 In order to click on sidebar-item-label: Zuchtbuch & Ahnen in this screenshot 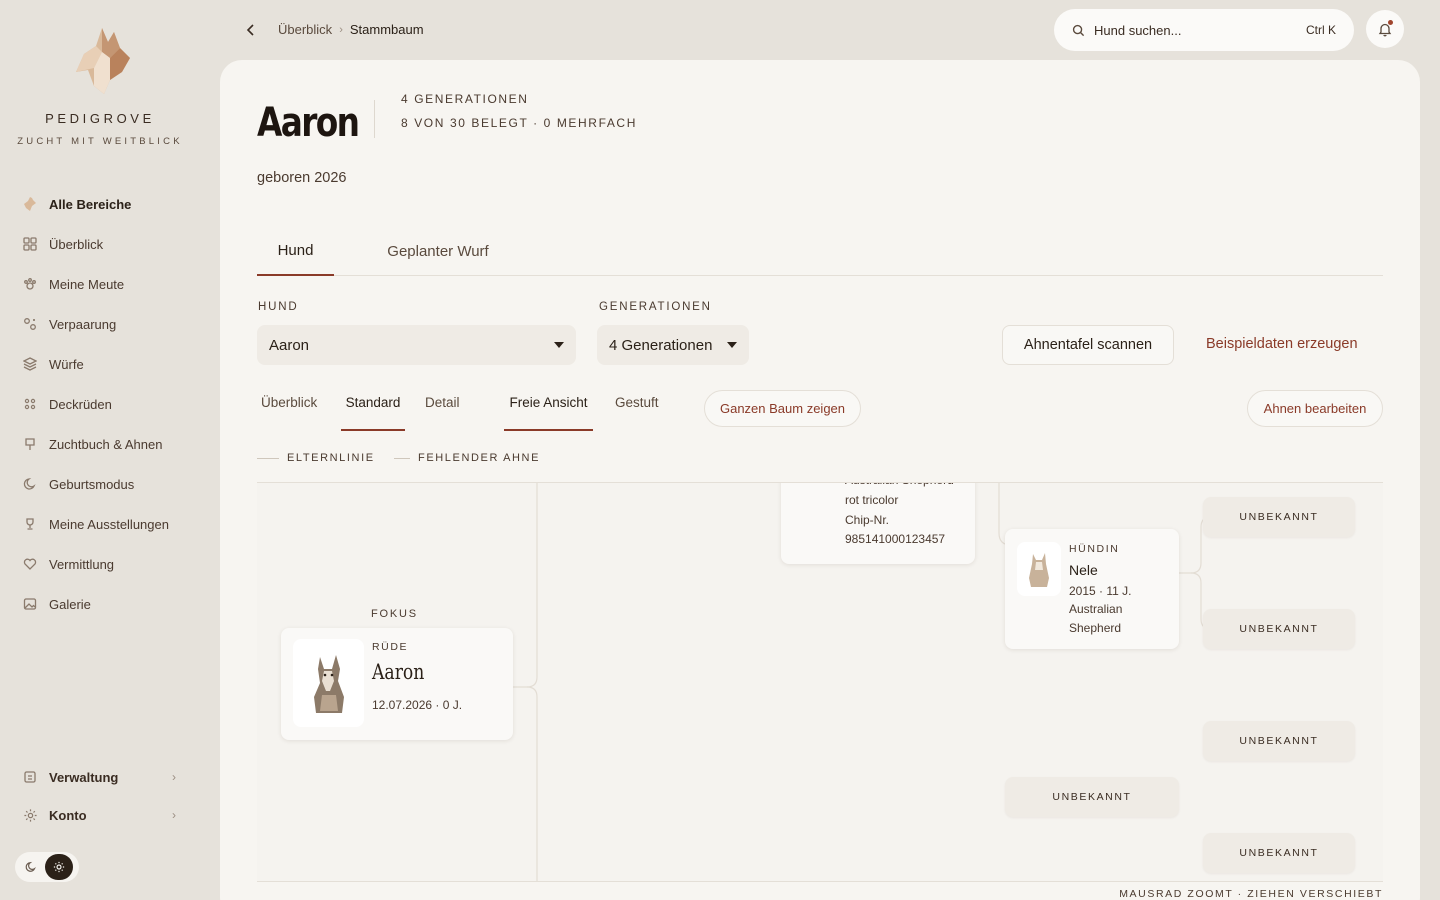, I will do `click(106, 444)`.